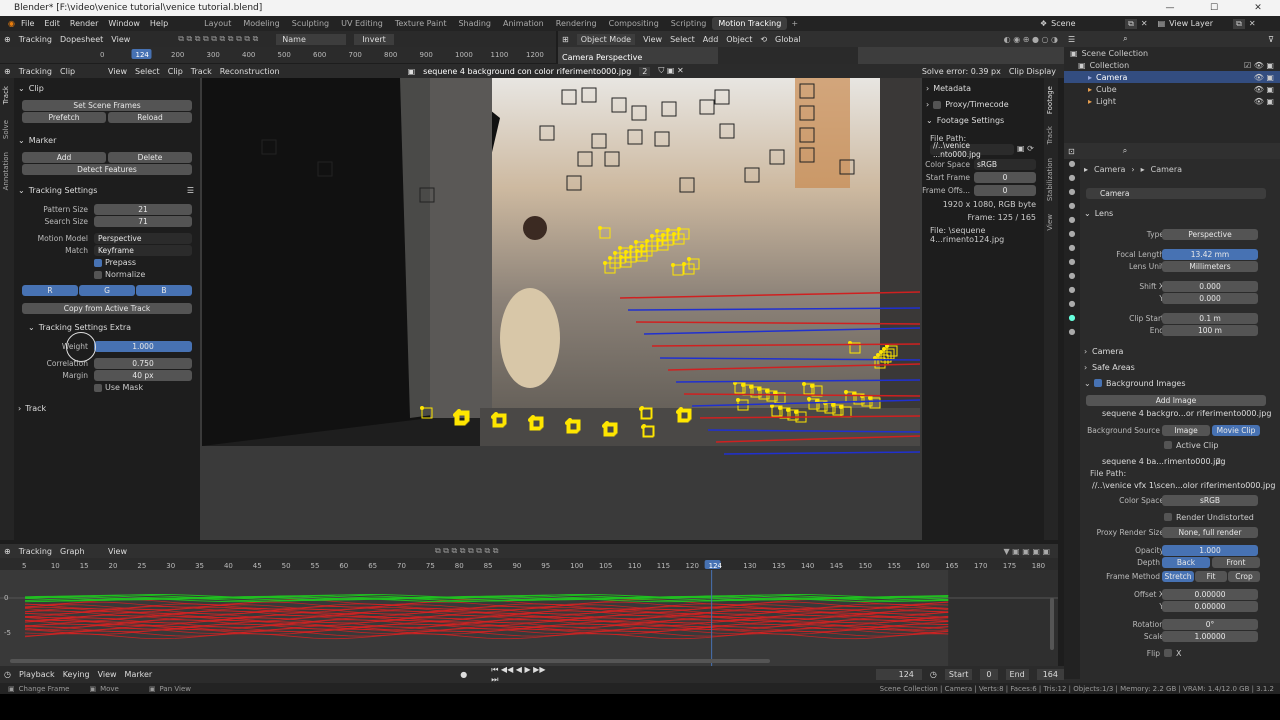 This screenshot has width=1280, height=720. Describe the element at coordinates (143, 209) in the screenshot. I see `pattern-size-field: 21` at that location.